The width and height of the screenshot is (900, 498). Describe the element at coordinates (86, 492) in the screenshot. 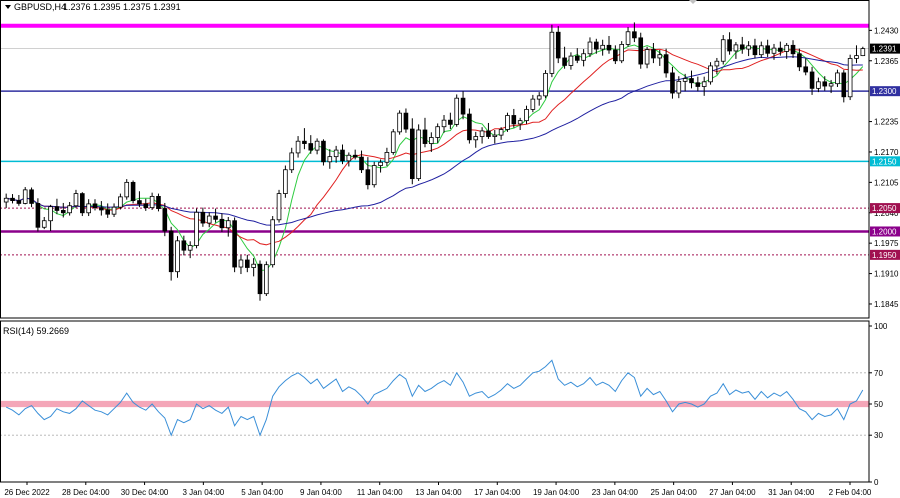

I see `time-tick-label: 28 Dec 04:00` at that location.